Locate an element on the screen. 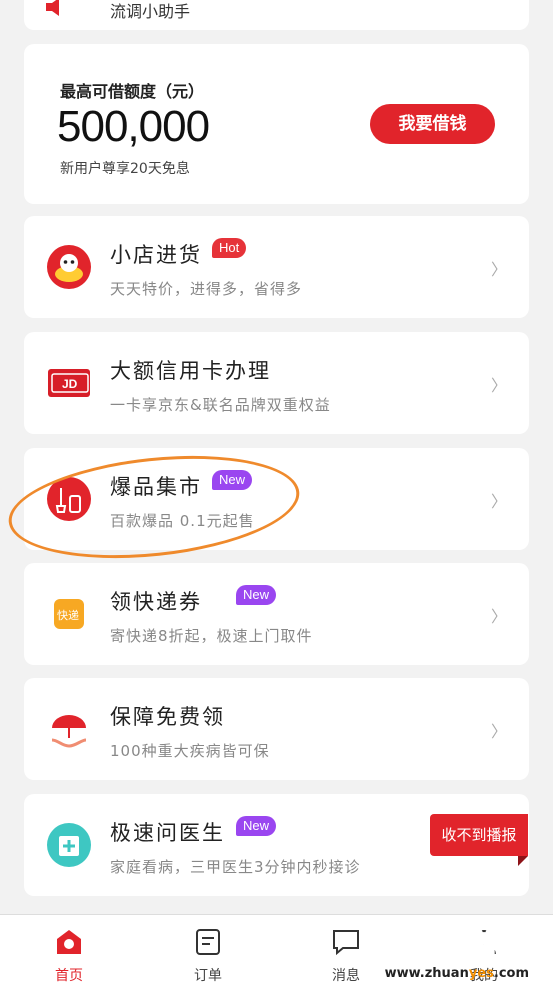 This screenshot has height=1001, width=553. tab-orders: 订单 is located at coordinates (208, 955).